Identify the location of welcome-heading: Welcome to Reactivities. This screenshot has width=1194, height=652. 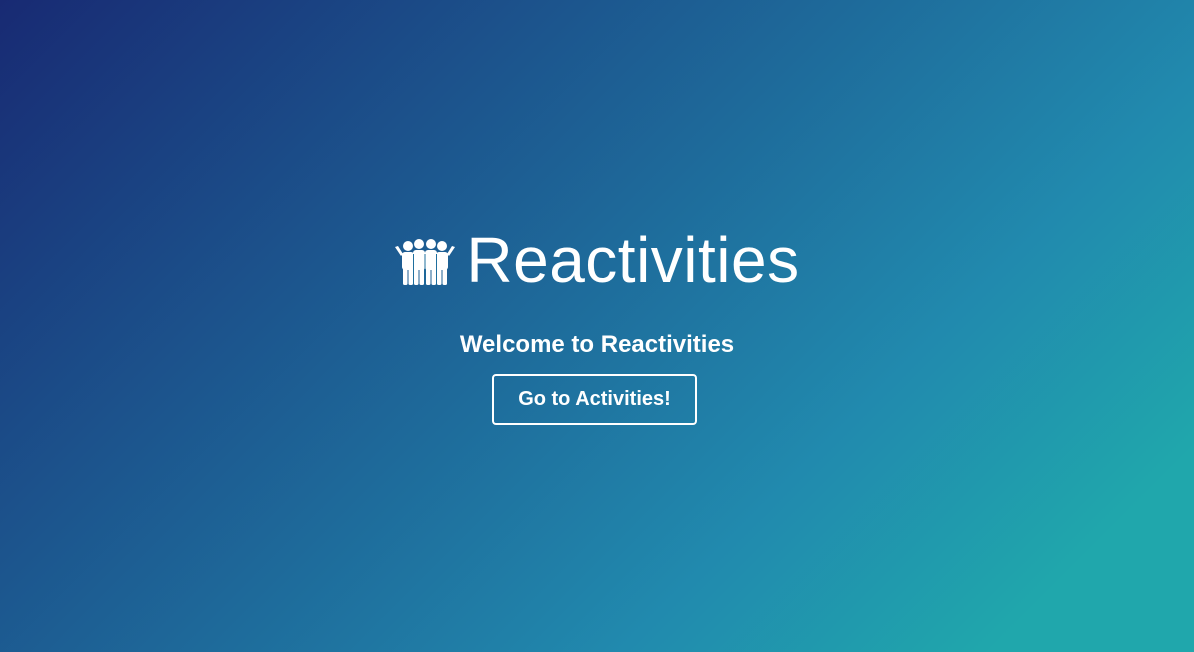
(597, 344).